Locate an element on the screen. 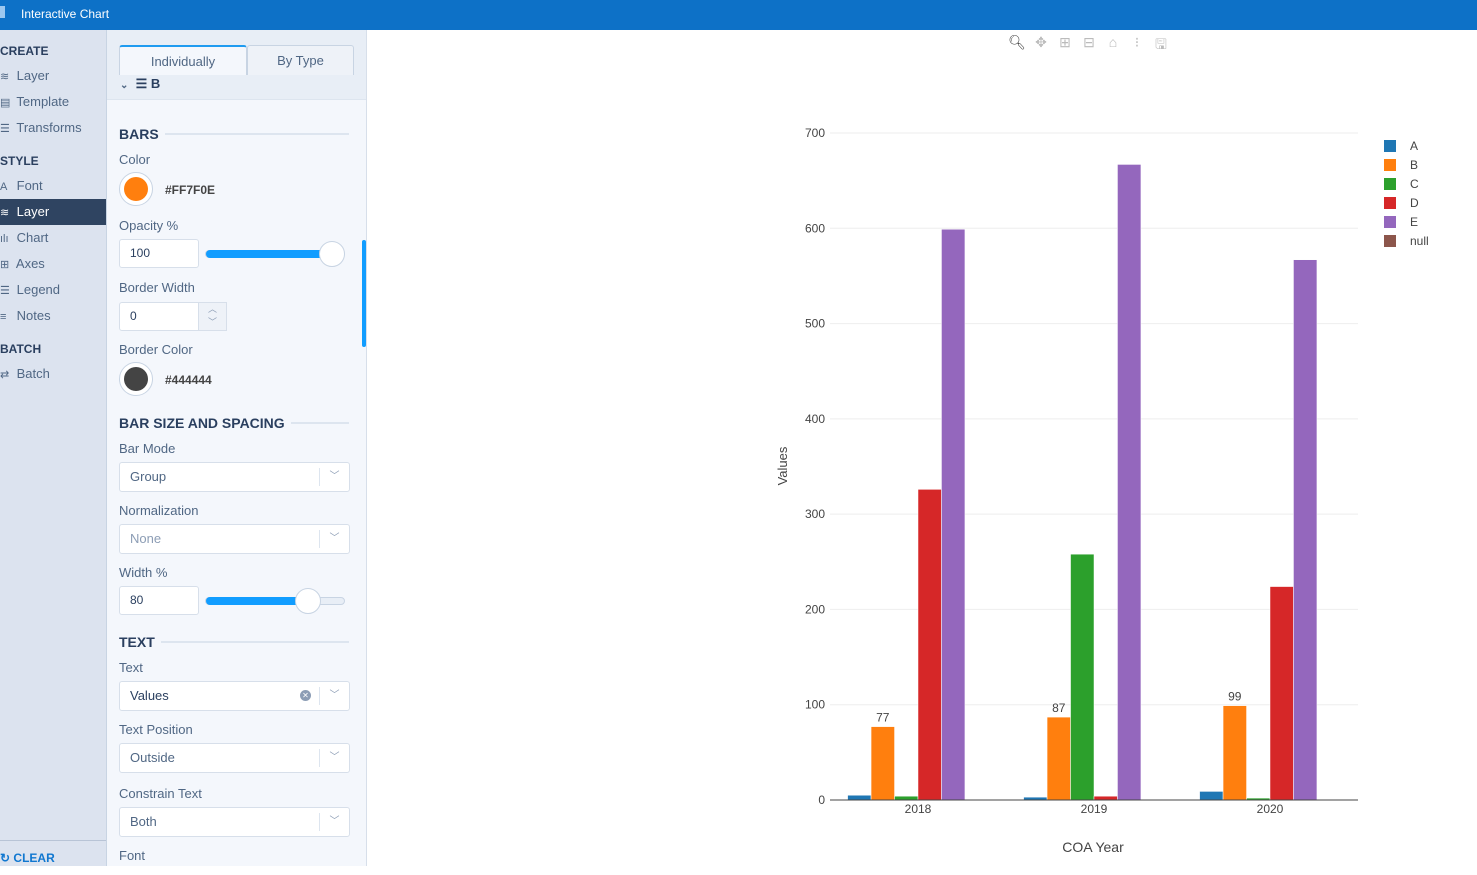 The height and width of the screenshot is (875, 1477). nav-label: Axes is located at coordinates (30, 263).